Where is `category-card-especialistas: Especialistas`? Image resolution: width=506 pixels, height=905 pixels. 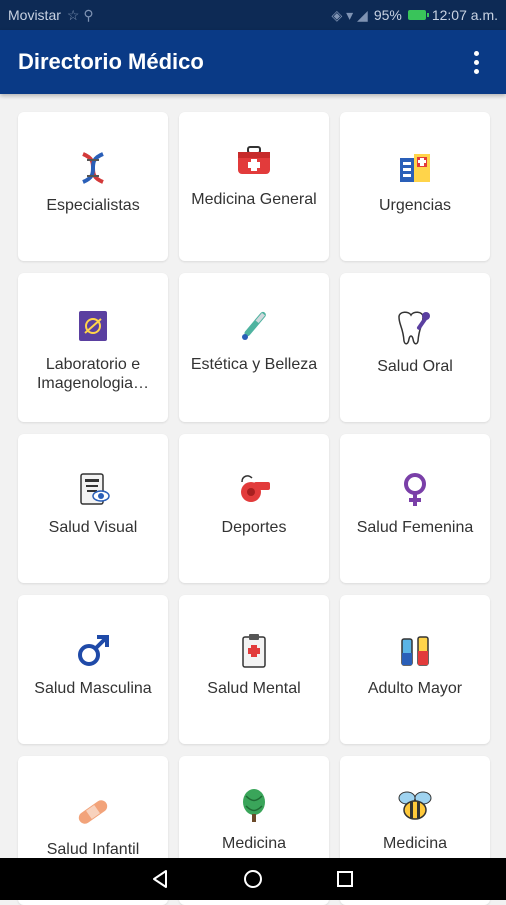
category-card-especialistas: Especialistas is located at coordinates (93, 186).